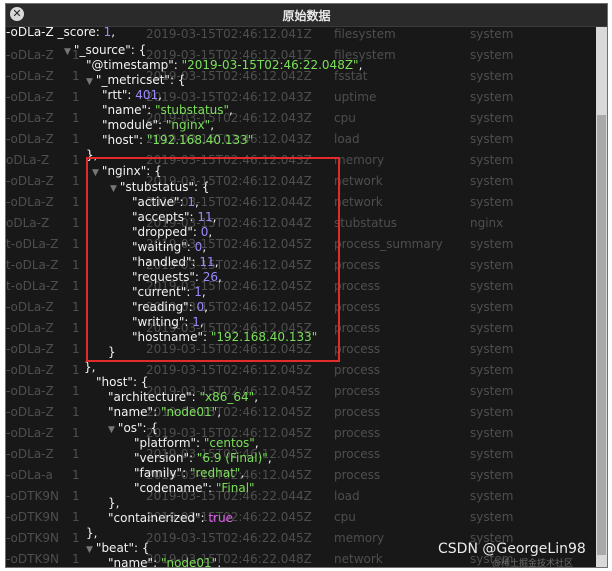 This screenshot has width=612, height=571. I want to click on json-line: "codename": "Final", so click(194, 488).